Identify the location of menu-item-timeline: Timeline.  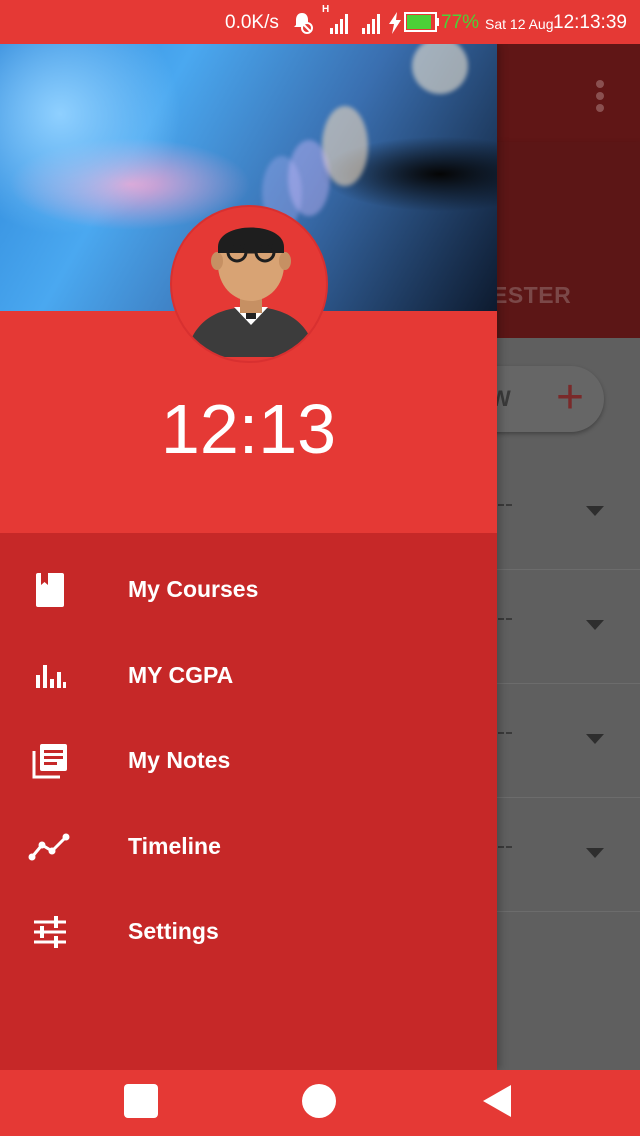
(248, 848).